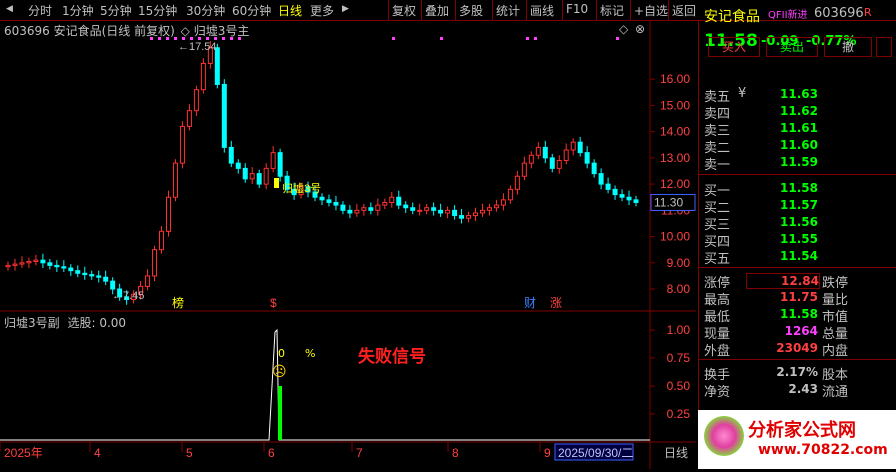 The width and height of the screenshot is (896, 472). Describe the element at coordinates (684, 10) in the screenshot. I see `toolbar-btn-8: 返回` at that location.